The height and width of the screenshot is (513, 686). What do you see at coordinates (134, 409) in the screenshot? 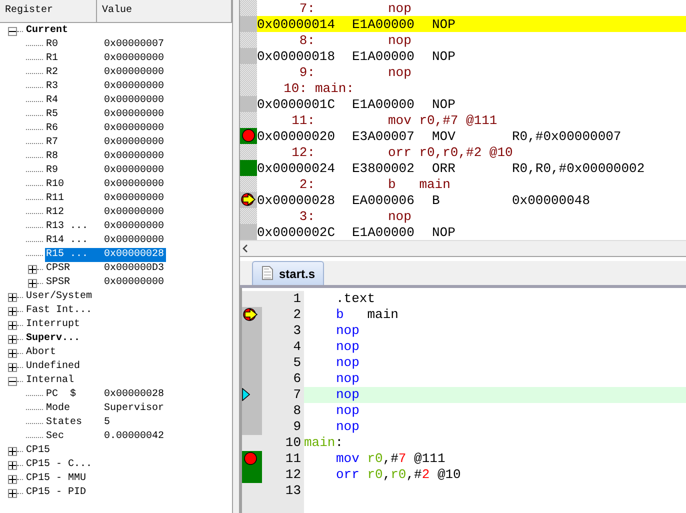
I see `register-value: Supervisor` at bounding box center [134, 409].